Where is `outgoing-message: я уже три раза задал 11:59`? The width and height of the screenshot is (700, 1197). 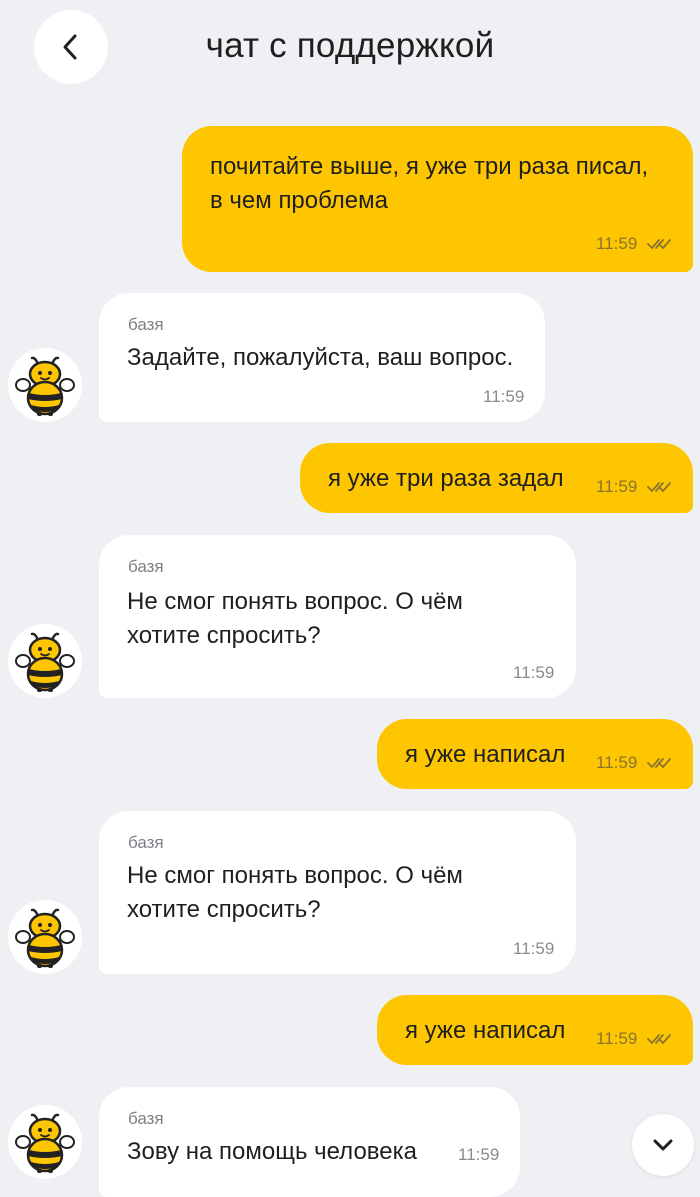 outgoing-message: я уже три раза задал 11:59 is located at coordinates (496, 478).